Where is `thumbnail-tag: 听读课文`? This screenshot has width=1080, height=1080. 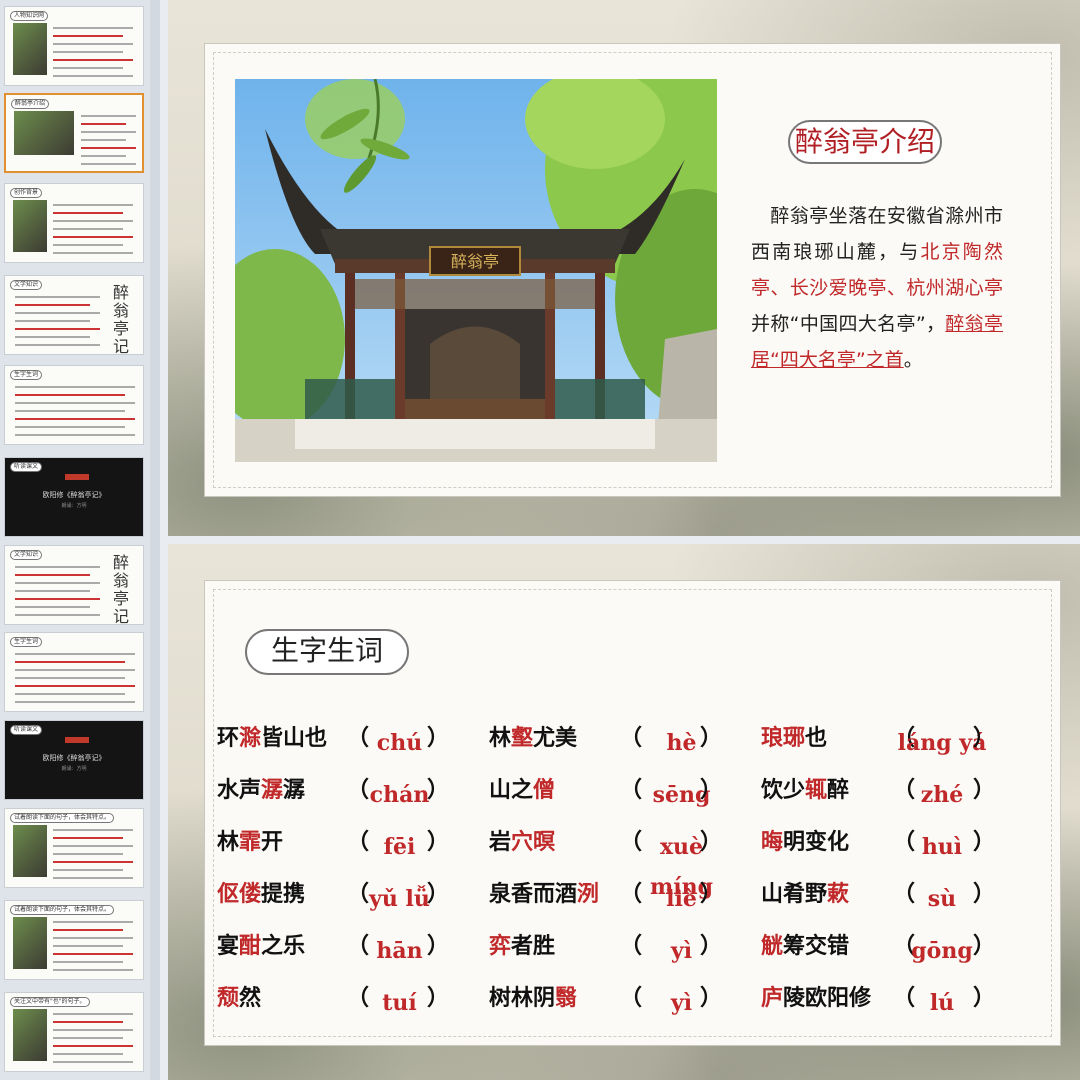
thumbnail-tag: 听读课文 is located at coordinates (26, 467).